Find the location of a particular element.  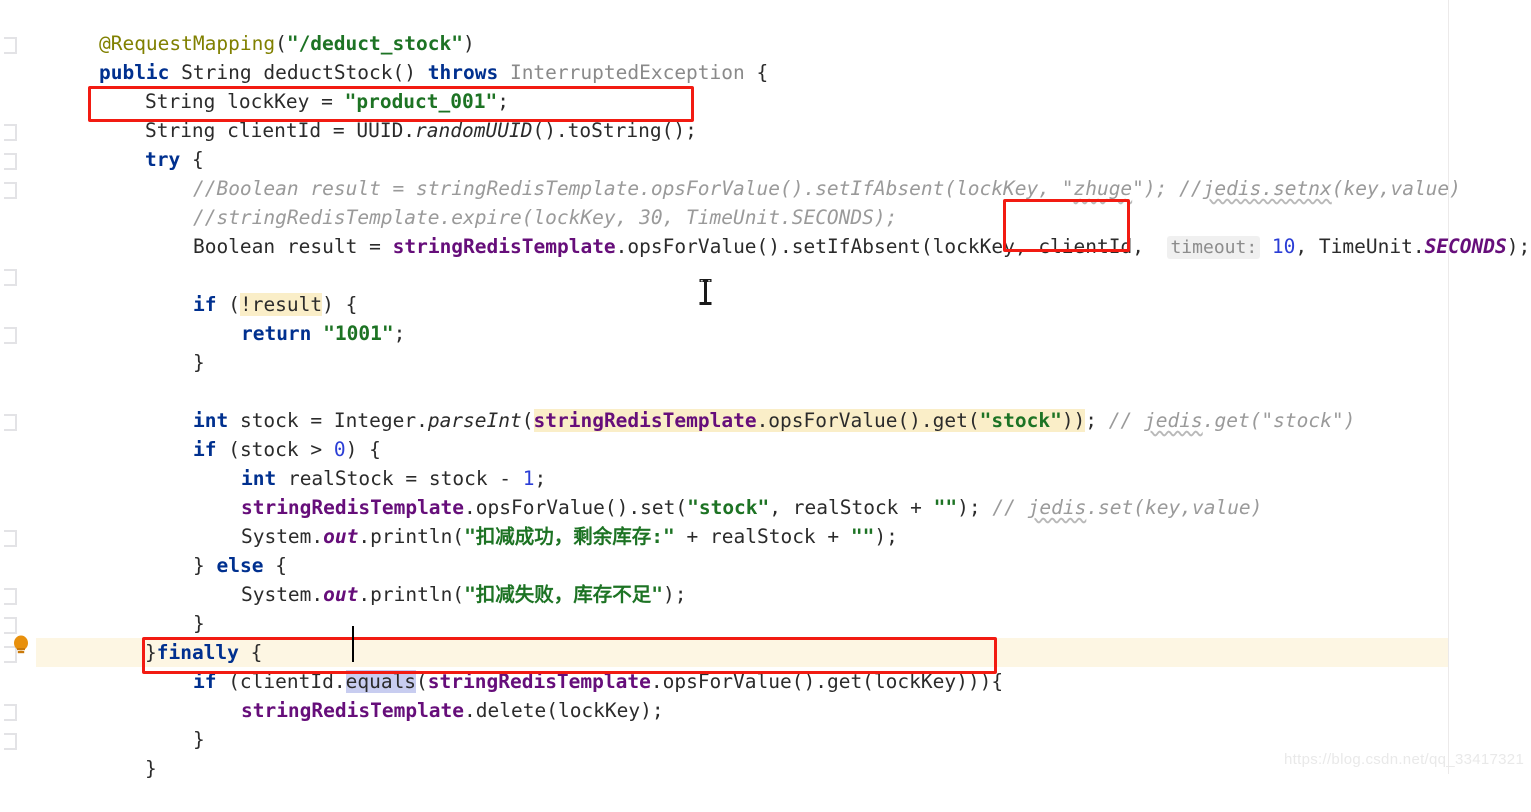

token-type: Boolean is located at coordinates (234, 246).